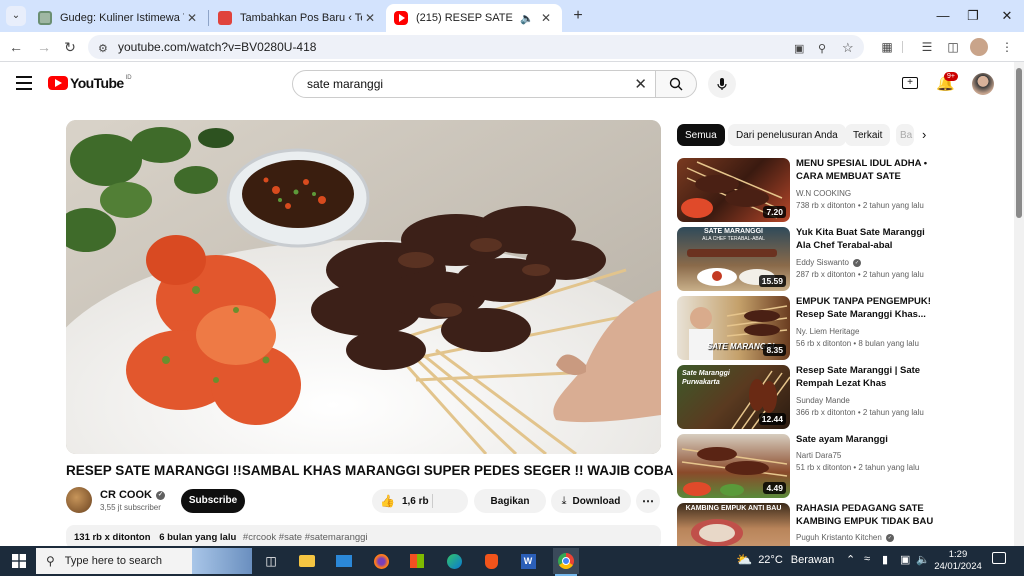 The width and height of the screenshot is (1024, 576). Describe the element at coordinates (454, 561) in the screenshot. I see `edge-icon` at that location.